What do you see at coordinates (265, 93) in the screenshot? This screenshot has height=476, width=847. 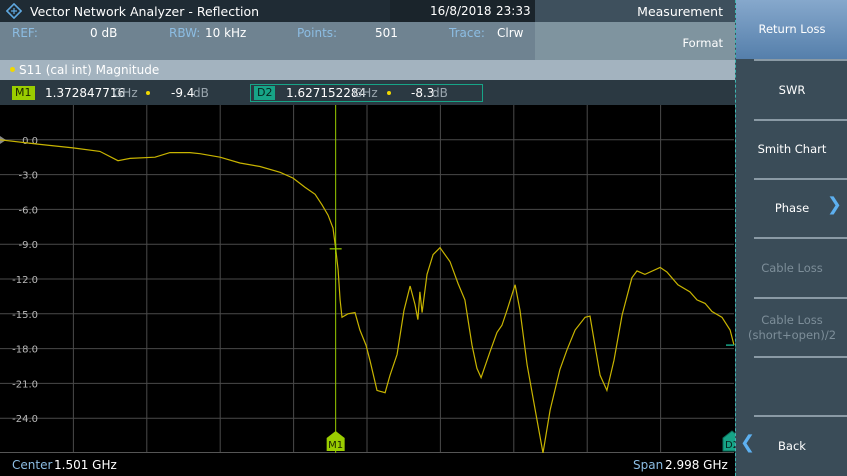 I see `d2-badge: D2` at bounding box center [265, 93].